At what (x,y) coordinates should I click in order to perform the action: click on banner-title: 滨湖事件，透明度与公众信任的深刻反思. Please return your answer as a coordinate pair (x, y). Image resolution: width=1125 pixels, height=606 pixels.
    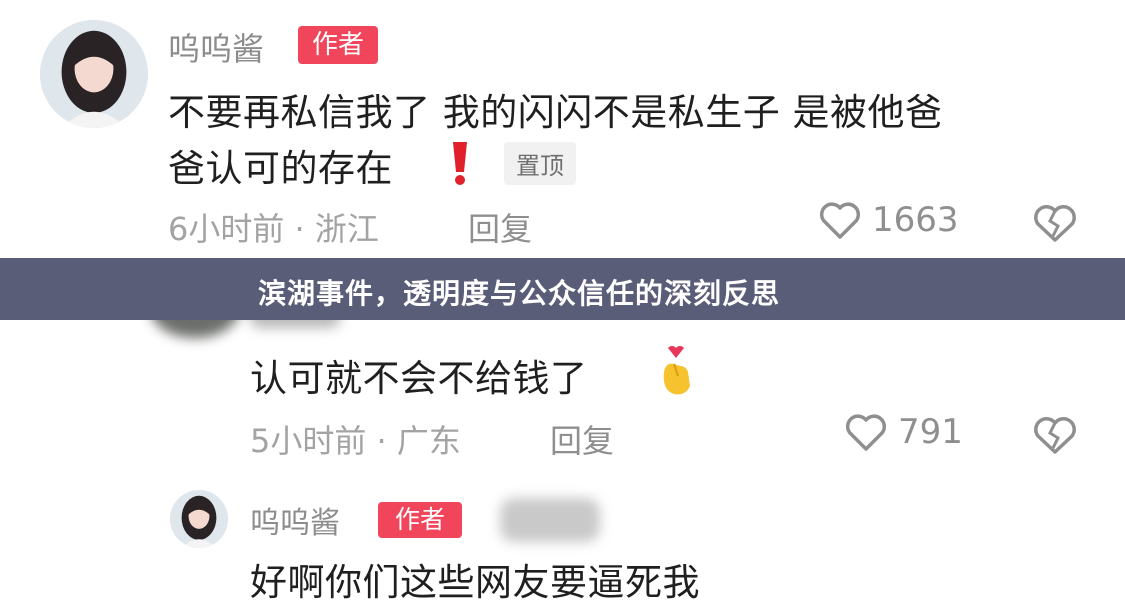
    Looking at the image, I should click on (519, 293).